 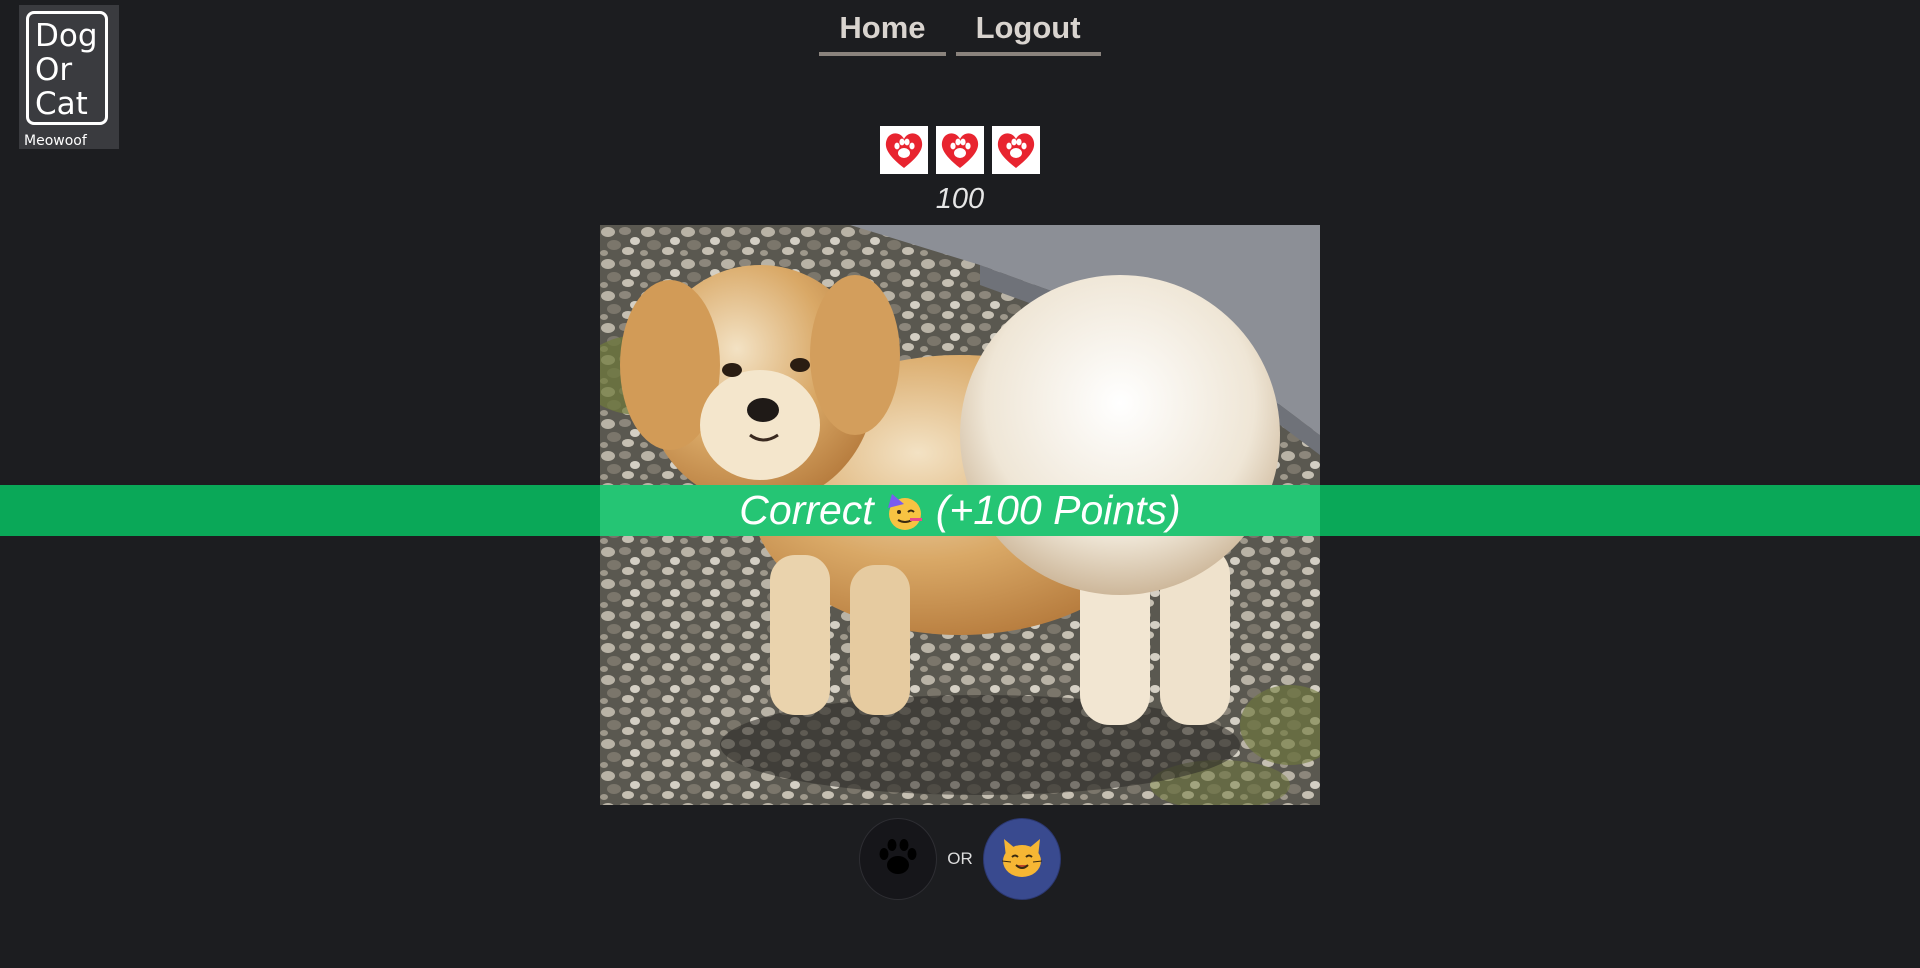 I want to click on cat-choice-button, so click(x=1021, y=859).